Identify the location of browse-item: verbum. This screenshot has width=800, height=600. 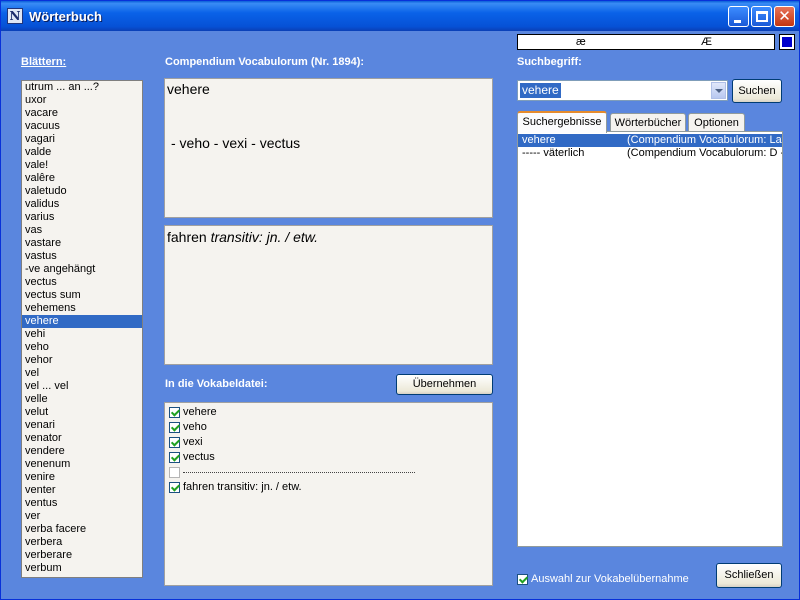
(82, 568).